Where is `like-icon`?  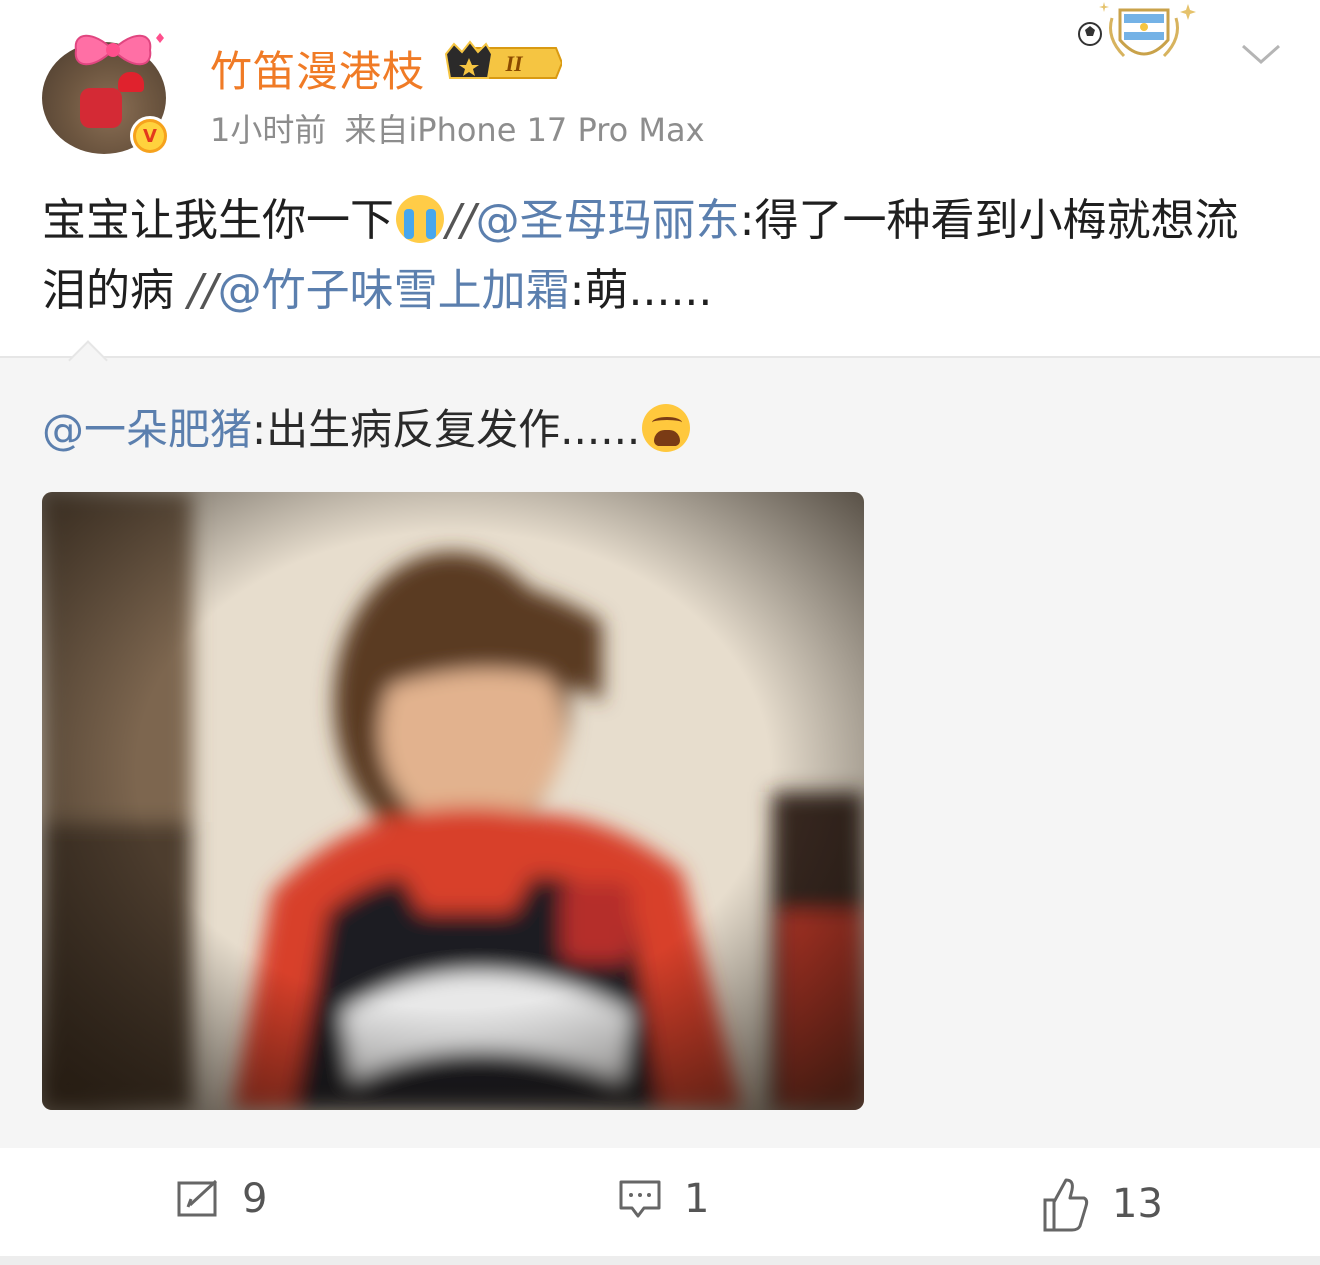 like-icon is located at coordinates (1066, 1205).